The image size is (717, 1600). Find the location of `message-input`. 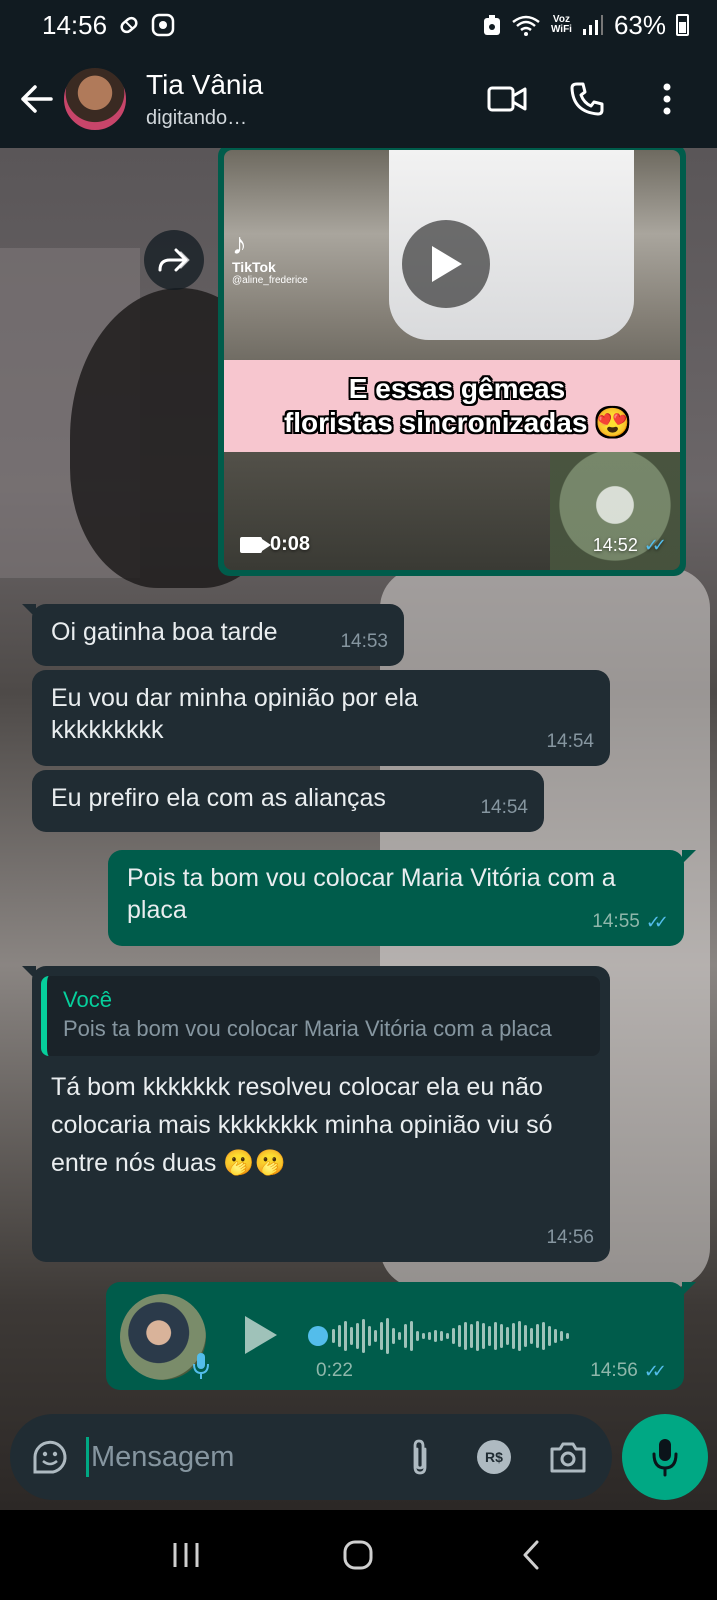

message-input is located at coordinates (226, 1457).